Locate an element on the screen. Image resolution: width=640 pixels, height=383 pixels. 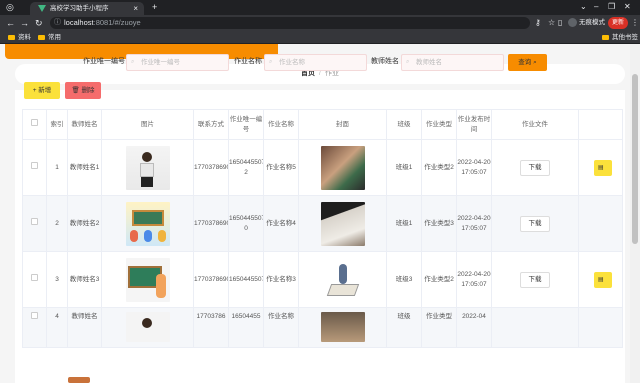
delete-button: 🗑 删除 is located at coordinates (83, 90).